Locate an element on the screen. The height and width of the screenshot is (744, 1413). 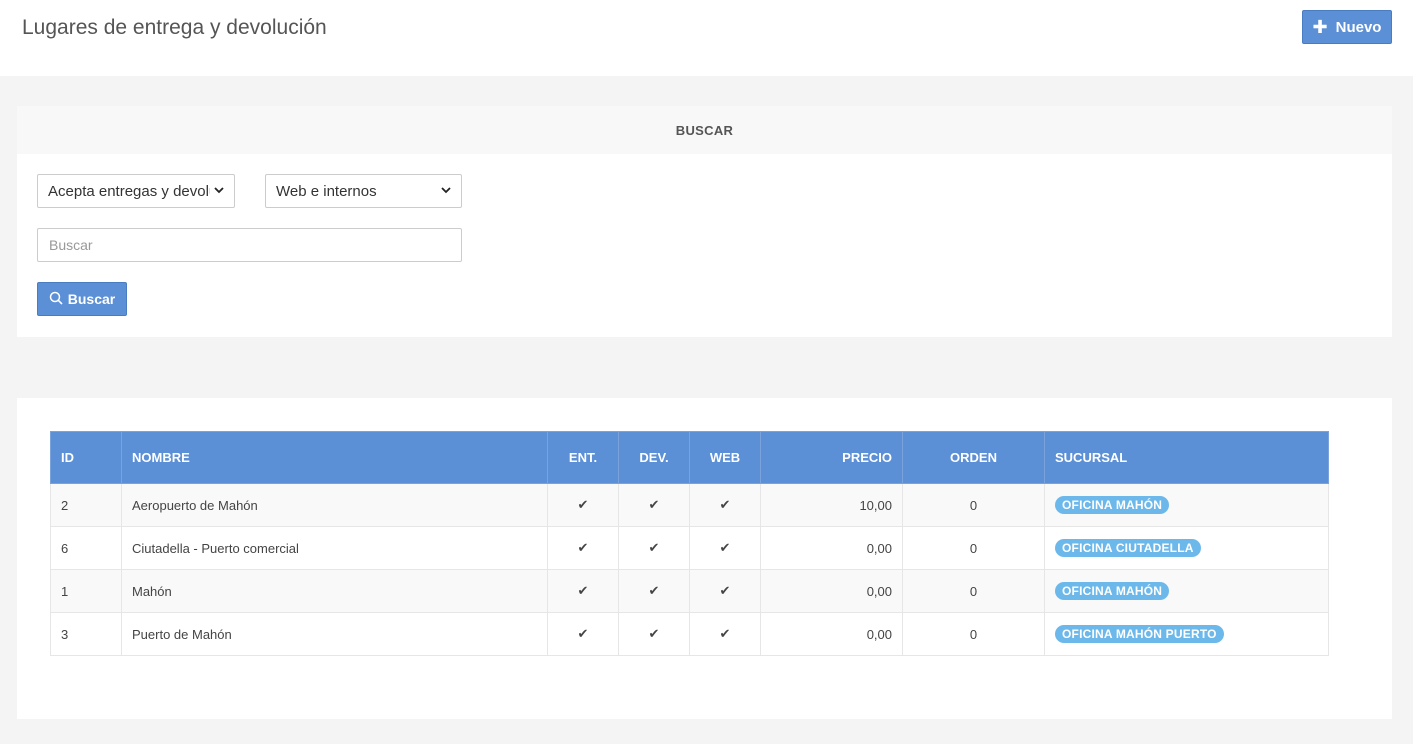
column-header-precio: PRECIO is located at coordinates (831, 457).